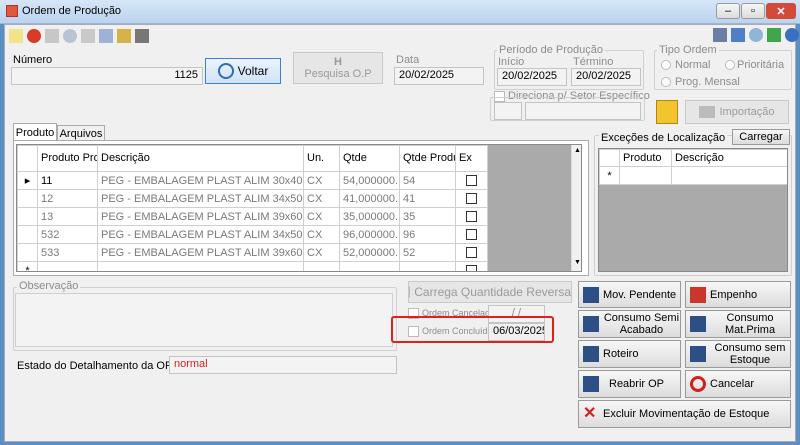 The image size is (800, 445). I want to click on data-label: Data, so click(408, 60).